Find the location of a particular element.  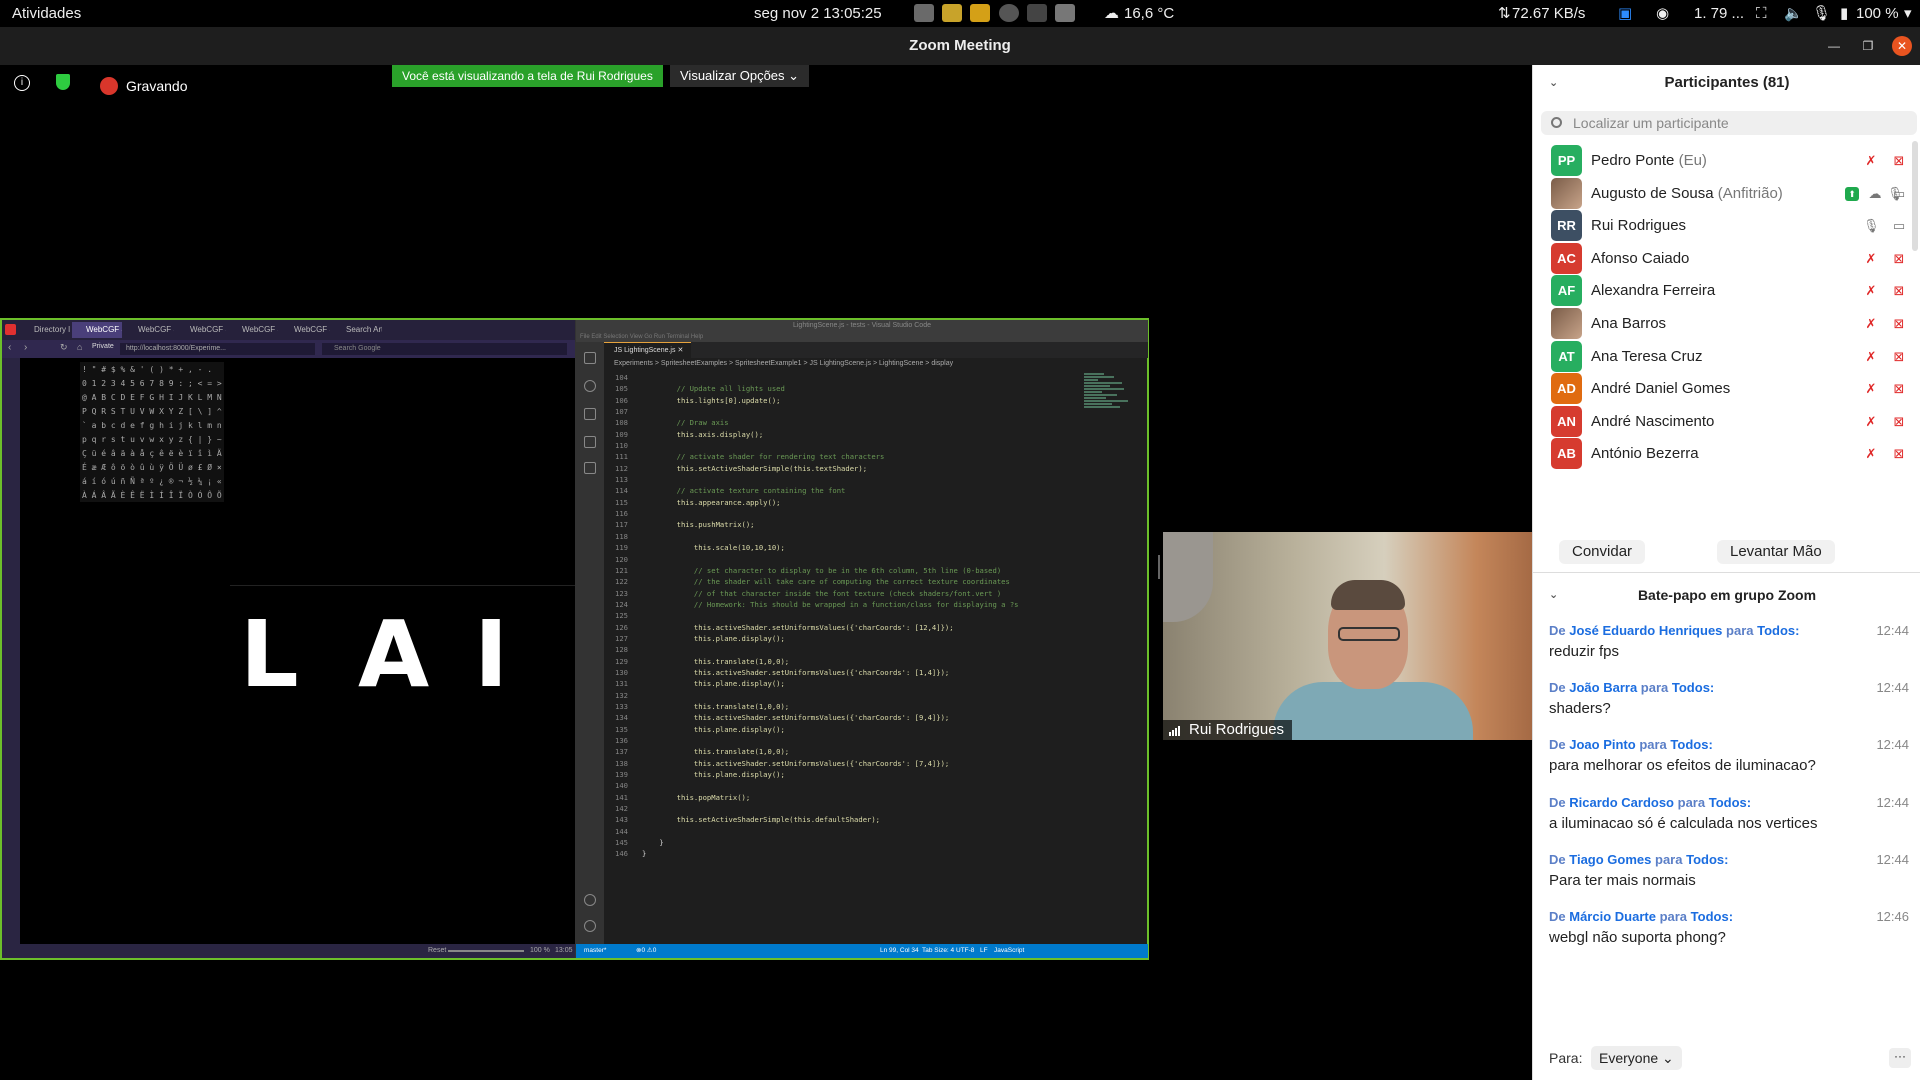

extensions-icon is located at coordinates (590, 468).